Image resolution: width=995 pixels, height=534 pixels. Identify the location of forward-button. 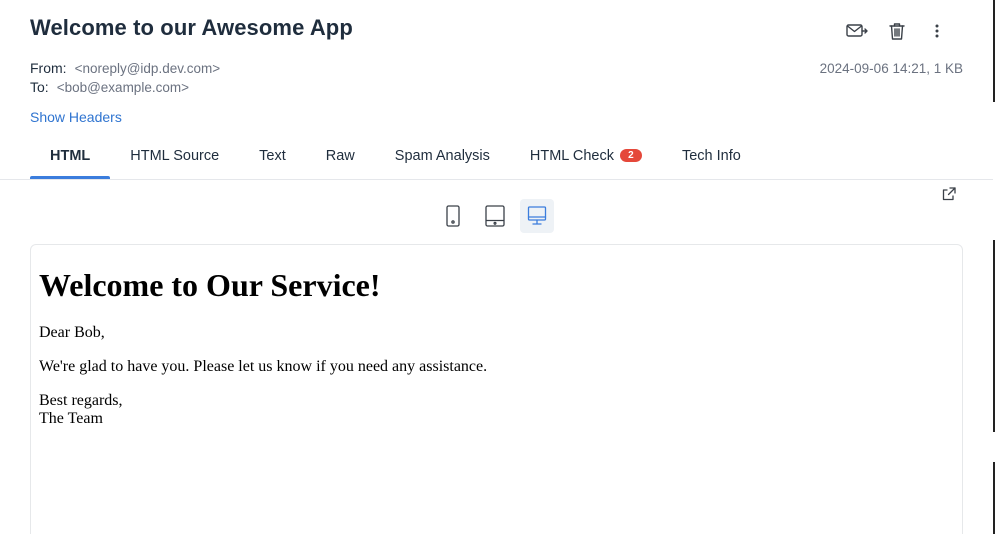
(857, 31).